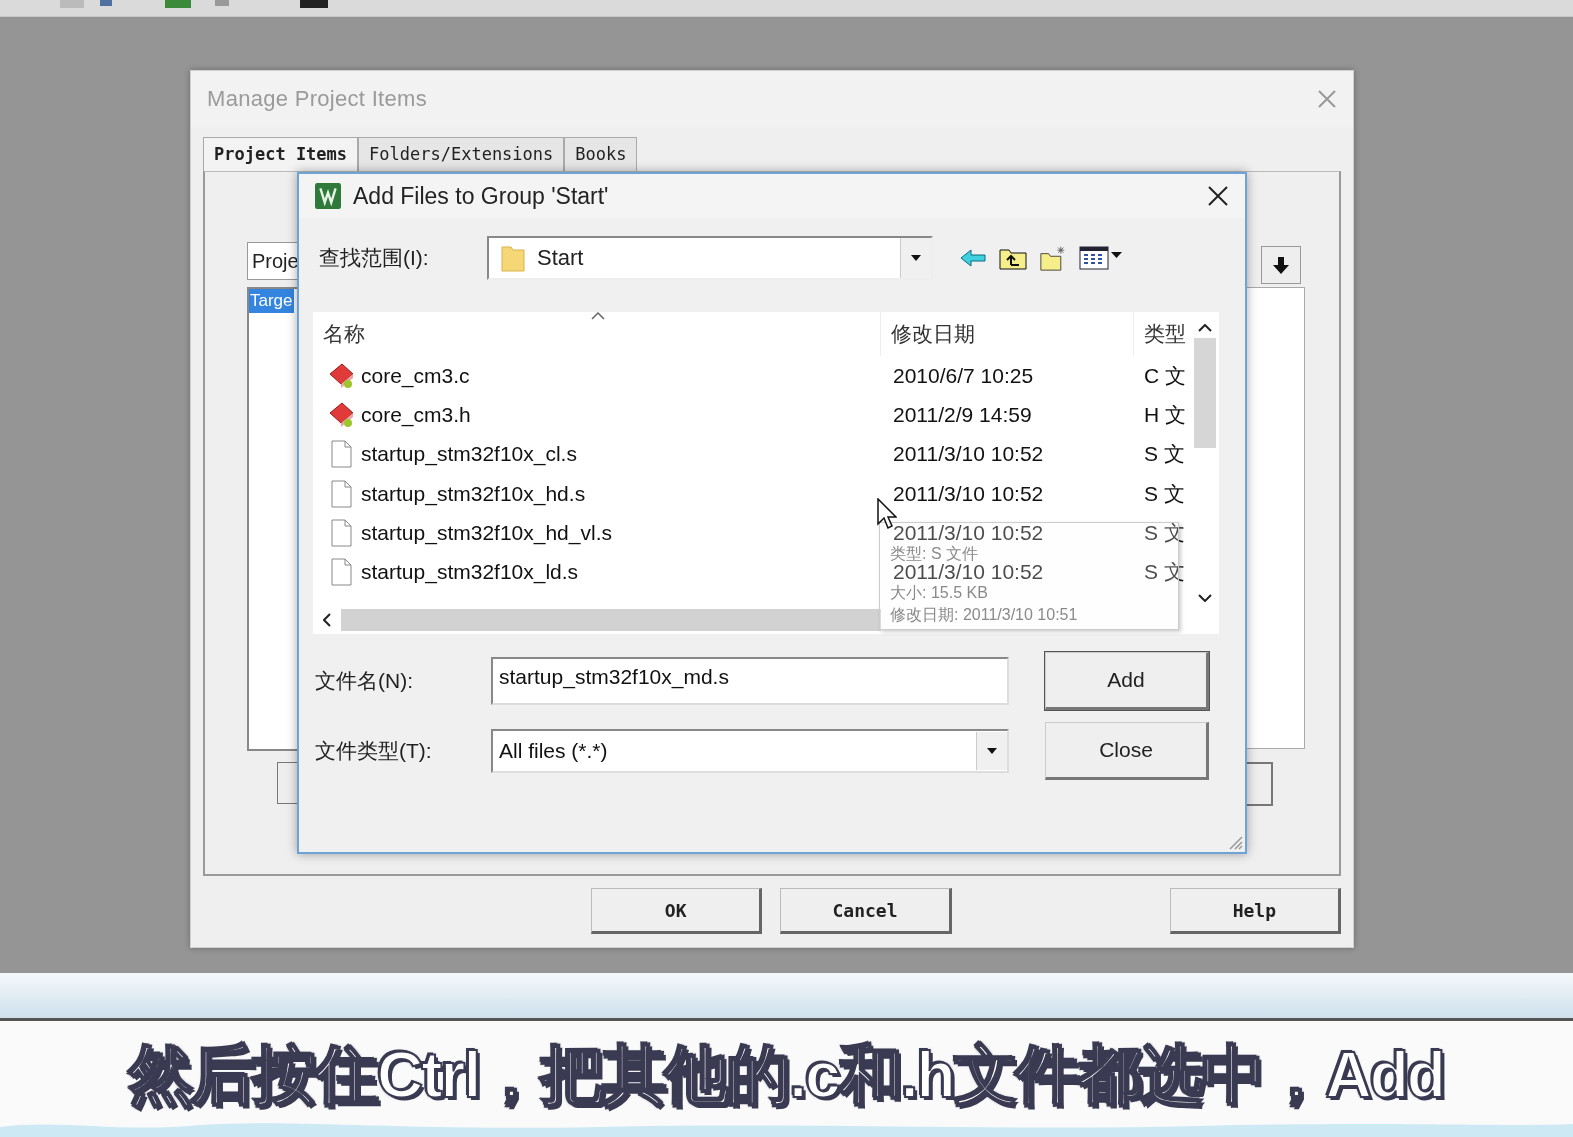 The image size is (1573, 1137). Describe the element at coordinates (374, 751) in the screenshot. I see `field-label: 文件类型(T):` at that location.